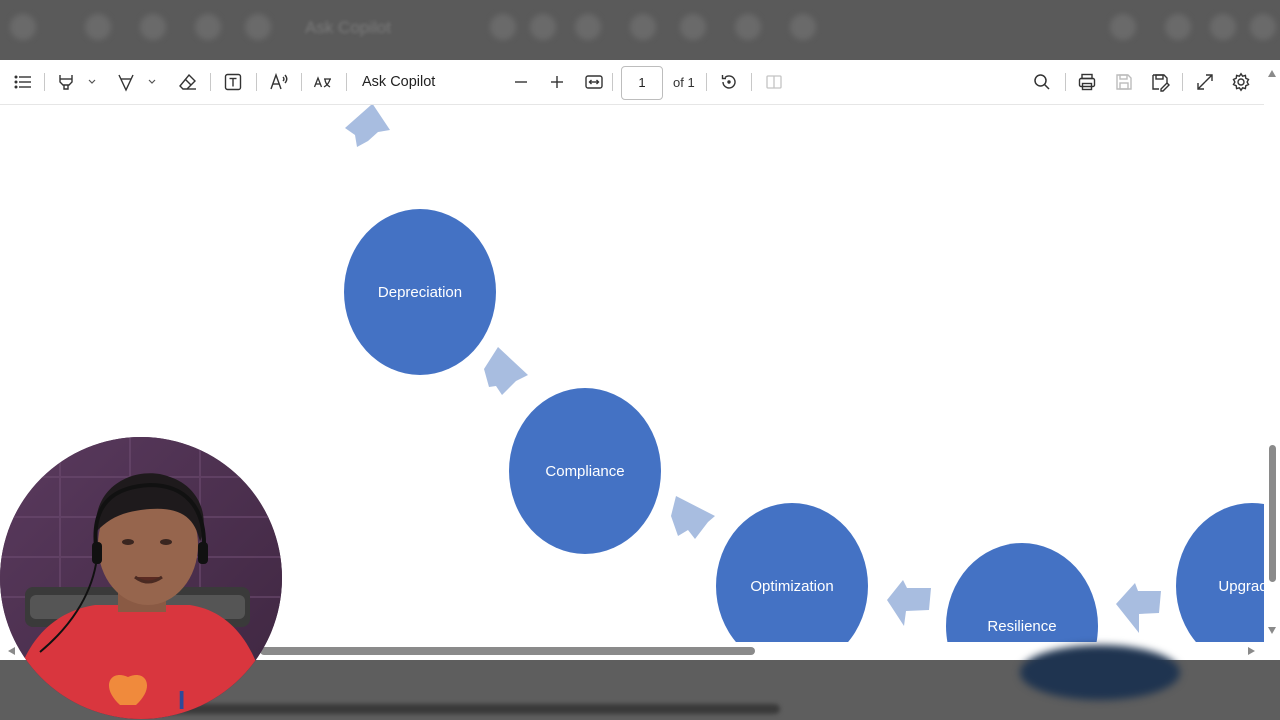 This screenshot has height=720, width=1280. What do you see at coordinates (792, 572) in the screenshot?
I see `node-optimization` at bounding box center [792, 572].